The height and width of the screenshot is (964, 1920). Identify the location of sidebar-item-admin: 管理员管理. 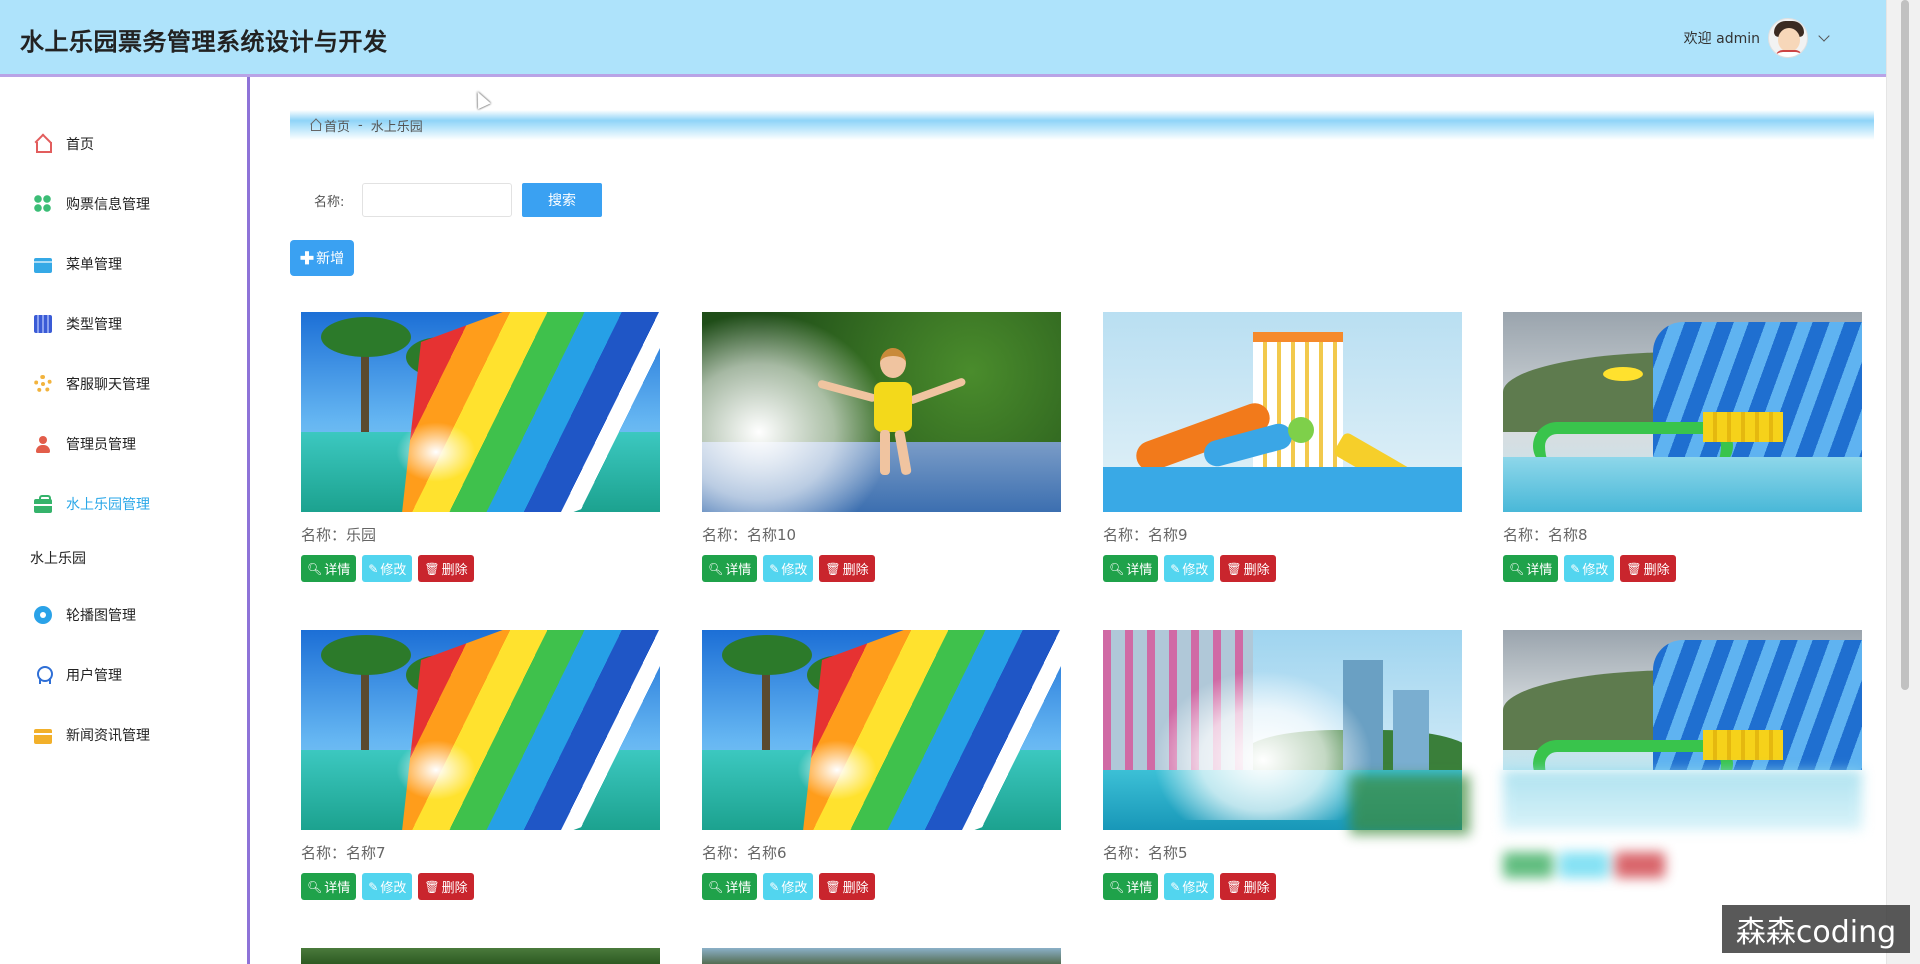
(85, 444).